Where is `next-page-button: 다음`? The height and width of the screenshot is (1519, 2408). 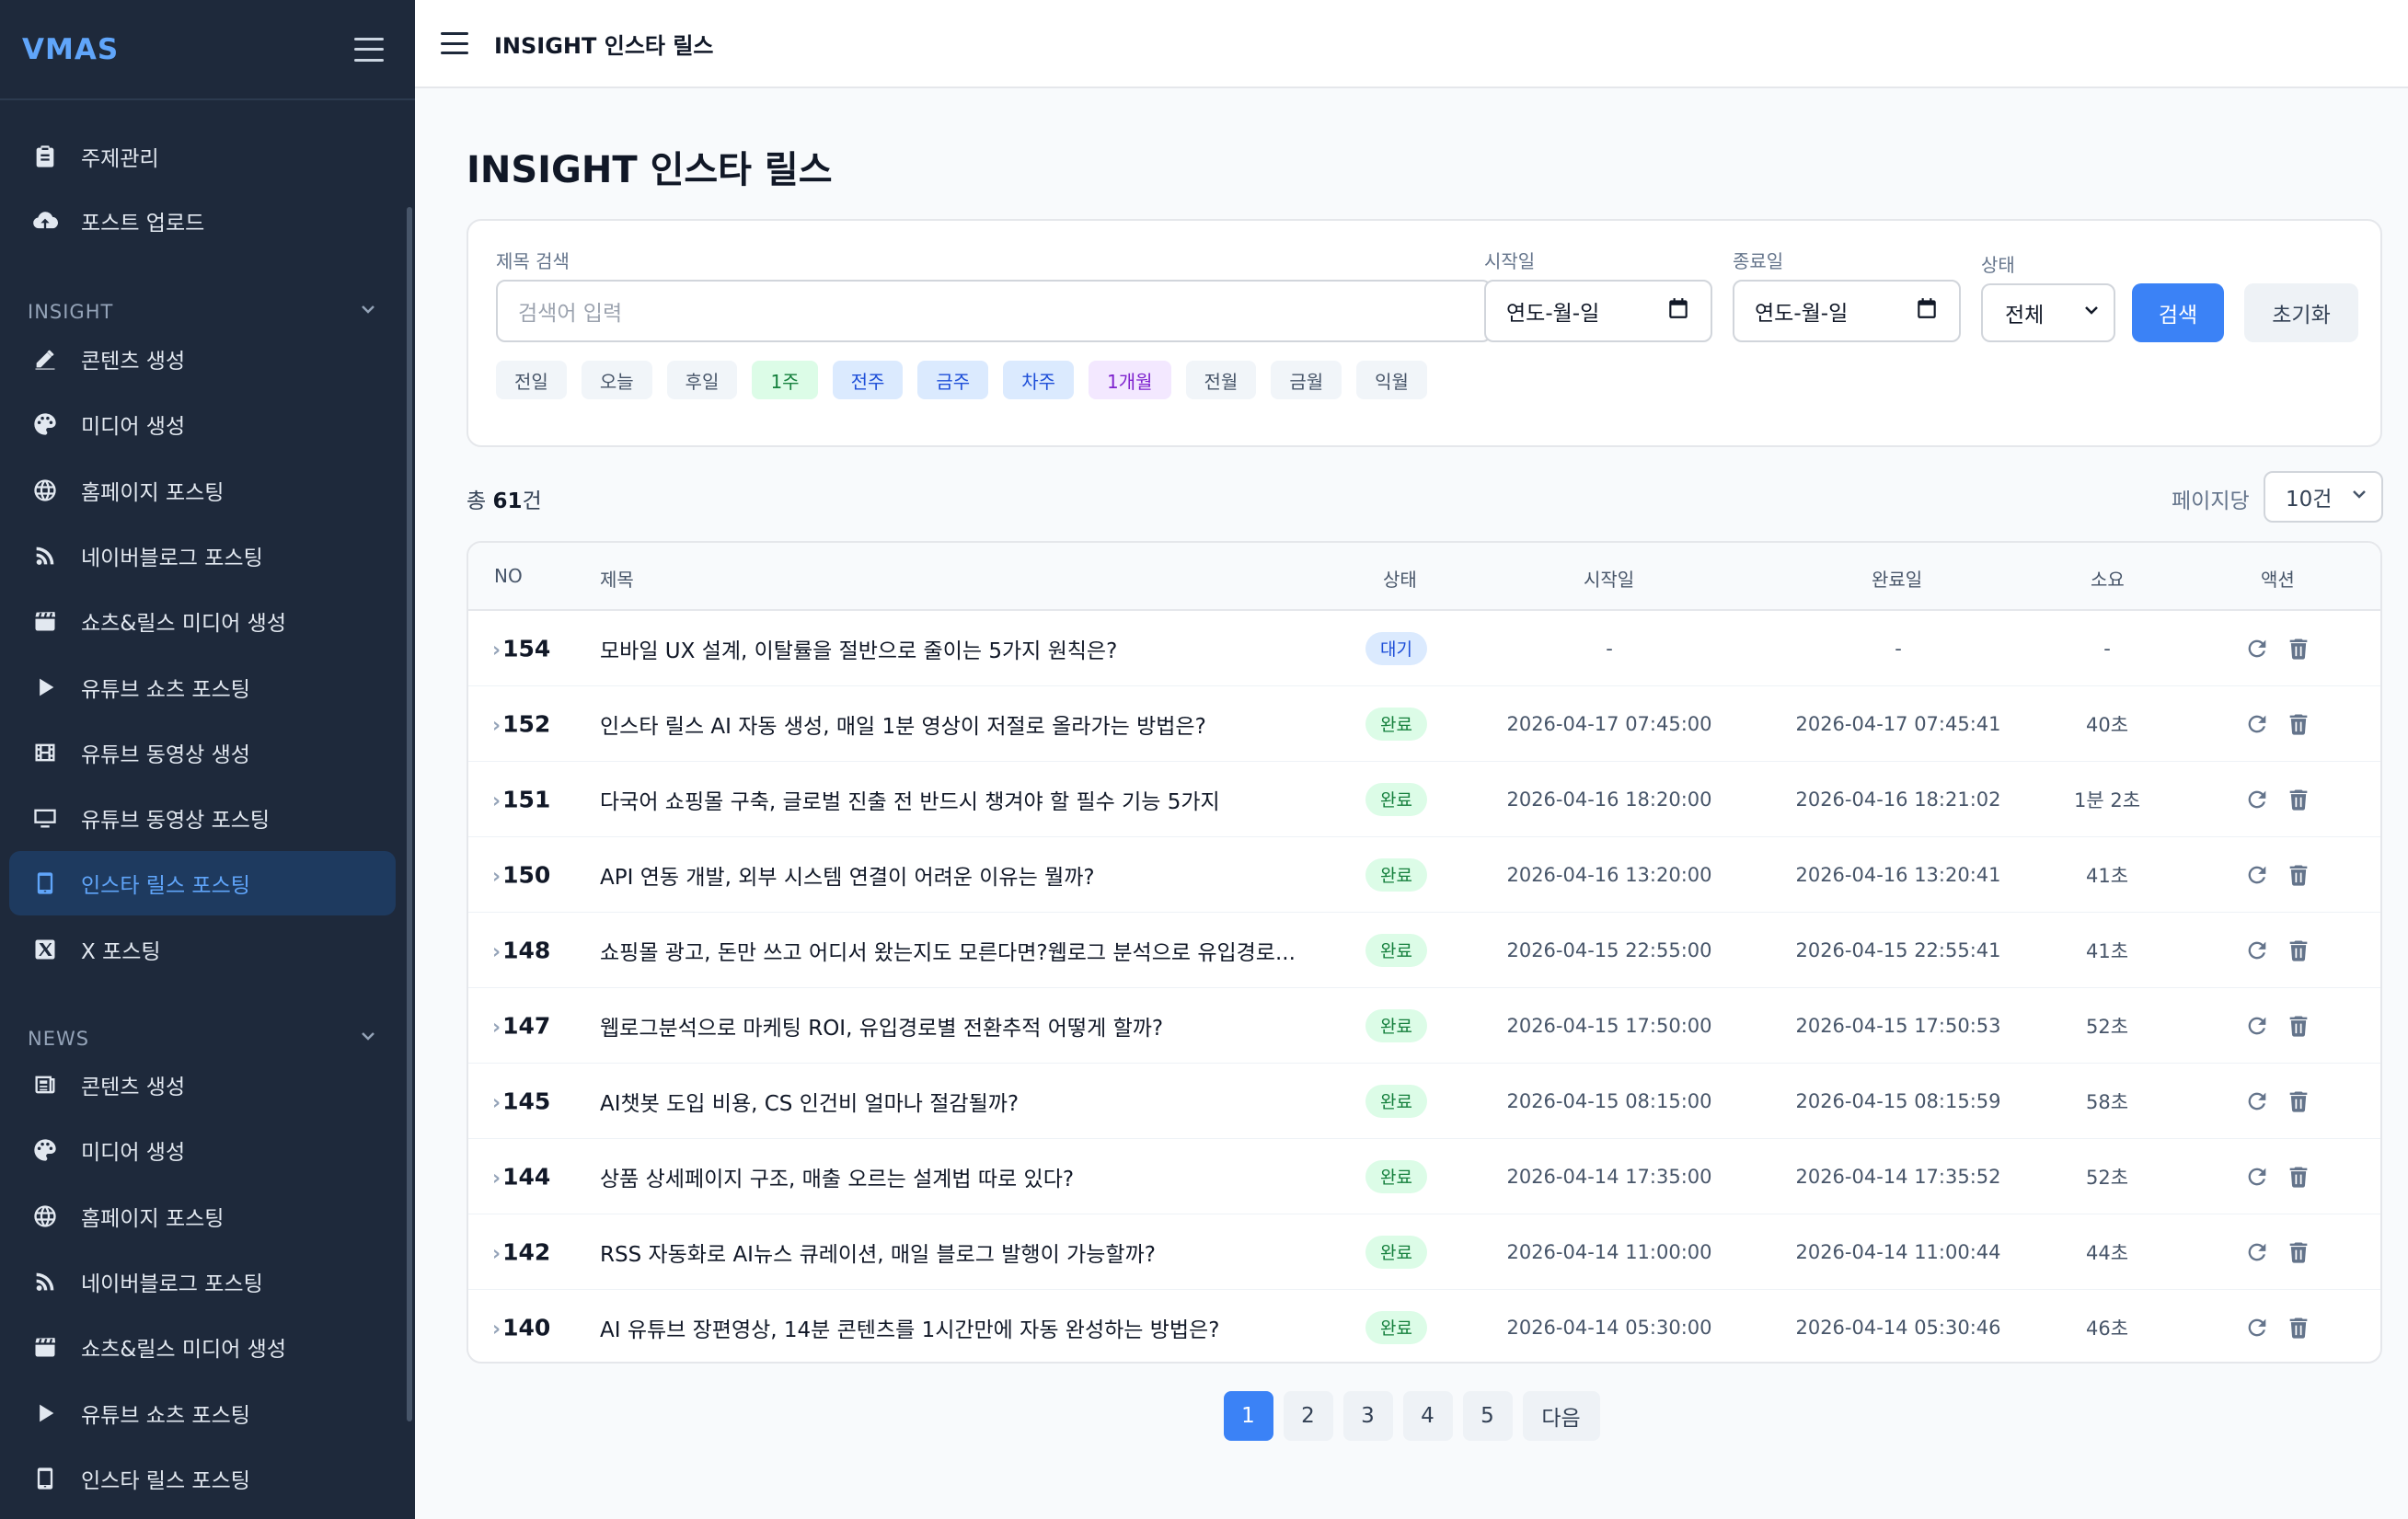
next-page-button: 다음 is located at coordinates (1561, 1416).